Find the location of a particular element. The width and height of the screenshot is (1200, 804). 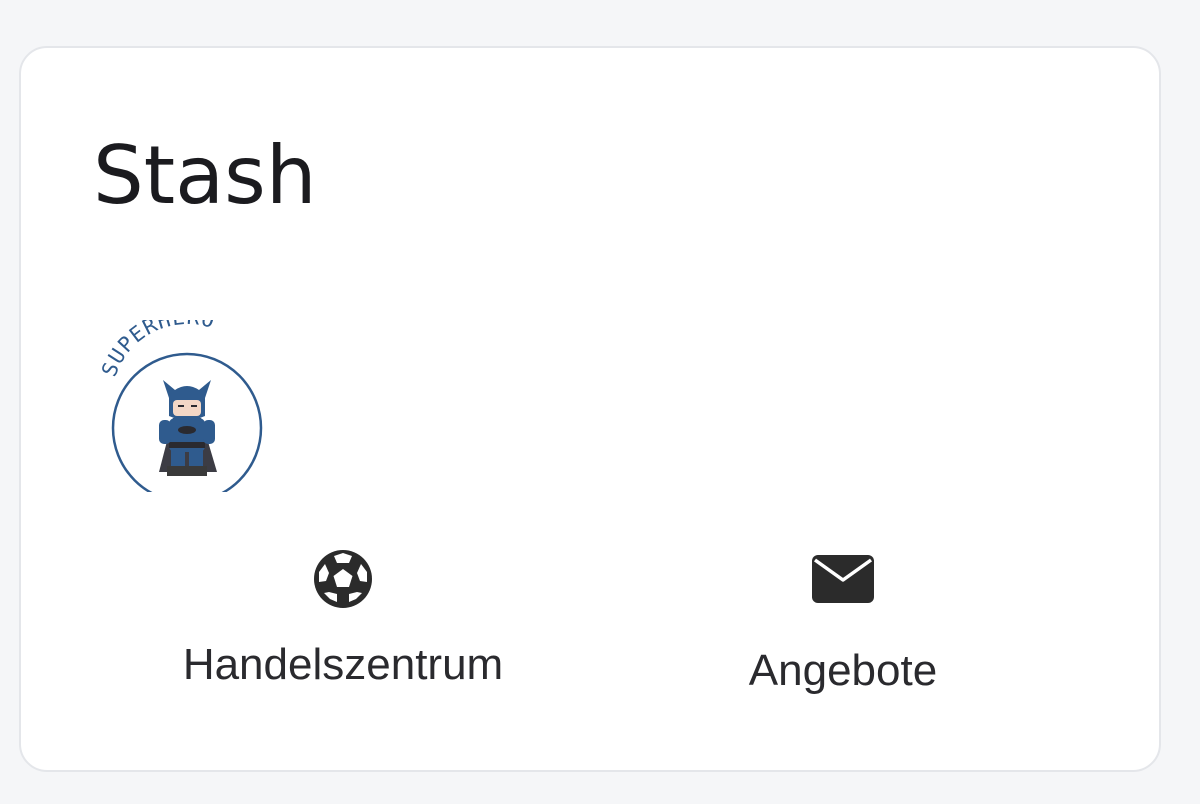

handelszentrum-button: Handelszentrum is located at coordinates (343, 623).